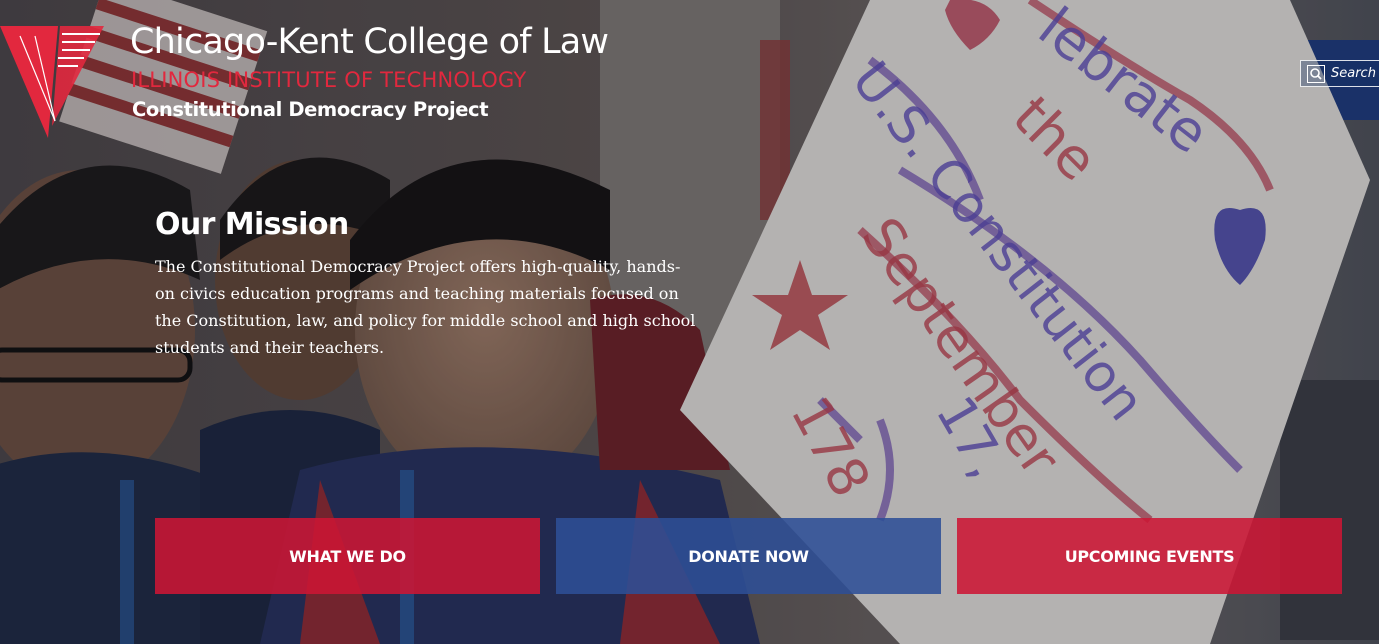 The image size is (1379, 644). Describe the element at coordinates (369, 42) in the screenshot. I see `logo-title: Chicago-Kent College of Law` at that location.